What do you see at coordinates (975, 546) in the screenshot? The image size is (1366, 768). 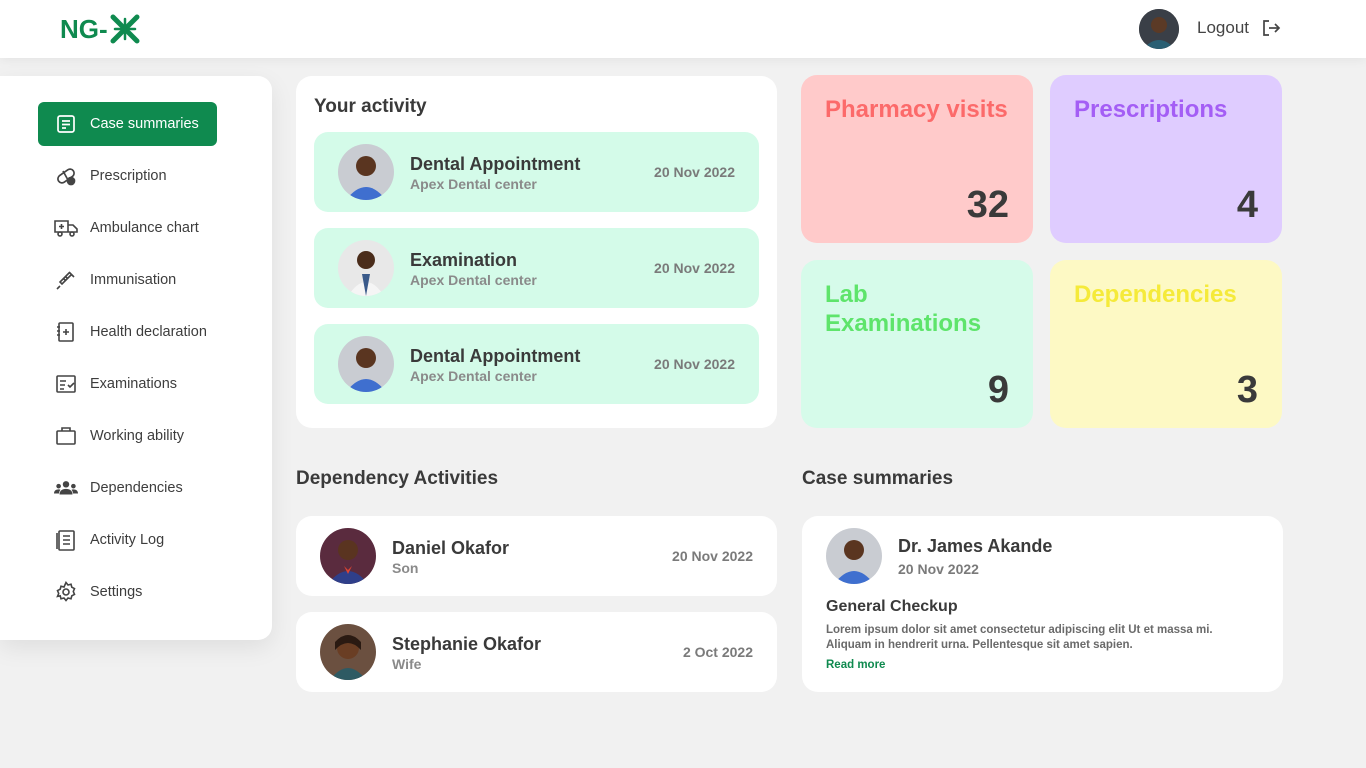 I see `doctor-name: Dr. James Akande` at bounding box center [975, 546].